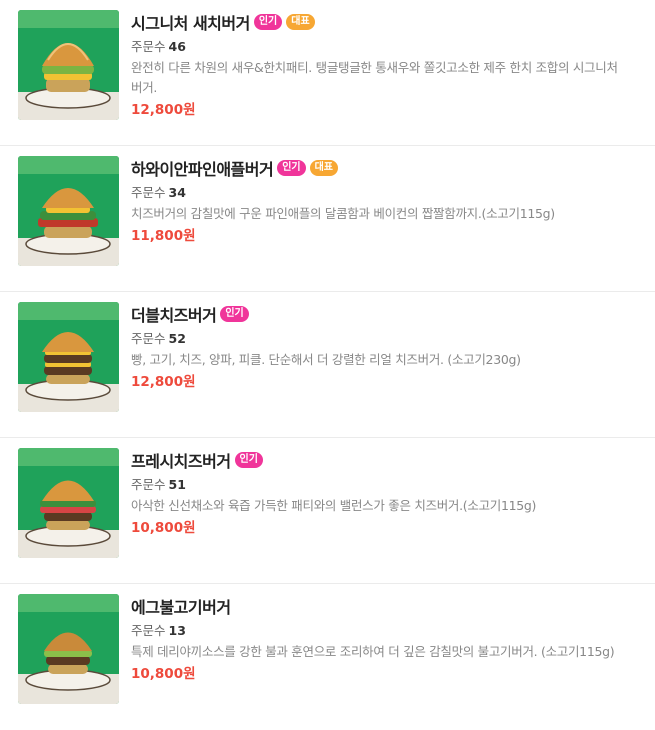 This screenshot has height=730, width=655. I want to click on order-count: 주문수 52, so click(384, 339).